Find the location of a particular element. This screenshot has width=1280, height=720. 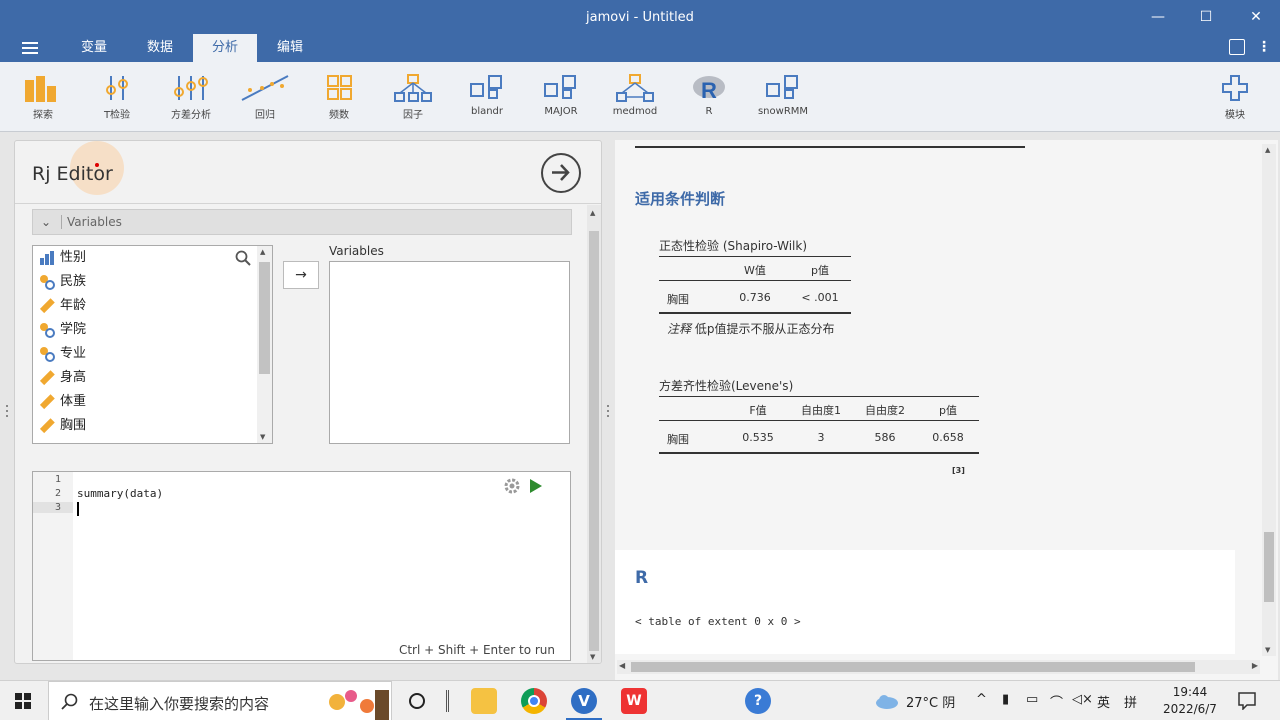

reference-marker: [3] is located at coordinates (958, 470).